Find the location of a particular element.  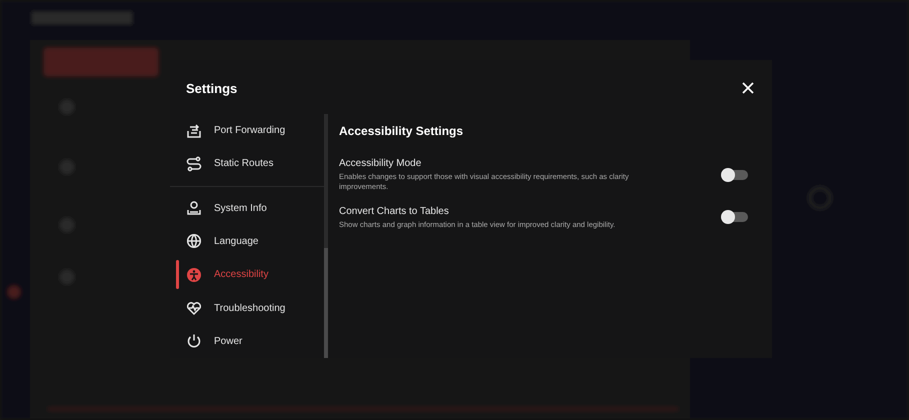

section-title: Accessibility Settings is located at coordinates (401, 131).